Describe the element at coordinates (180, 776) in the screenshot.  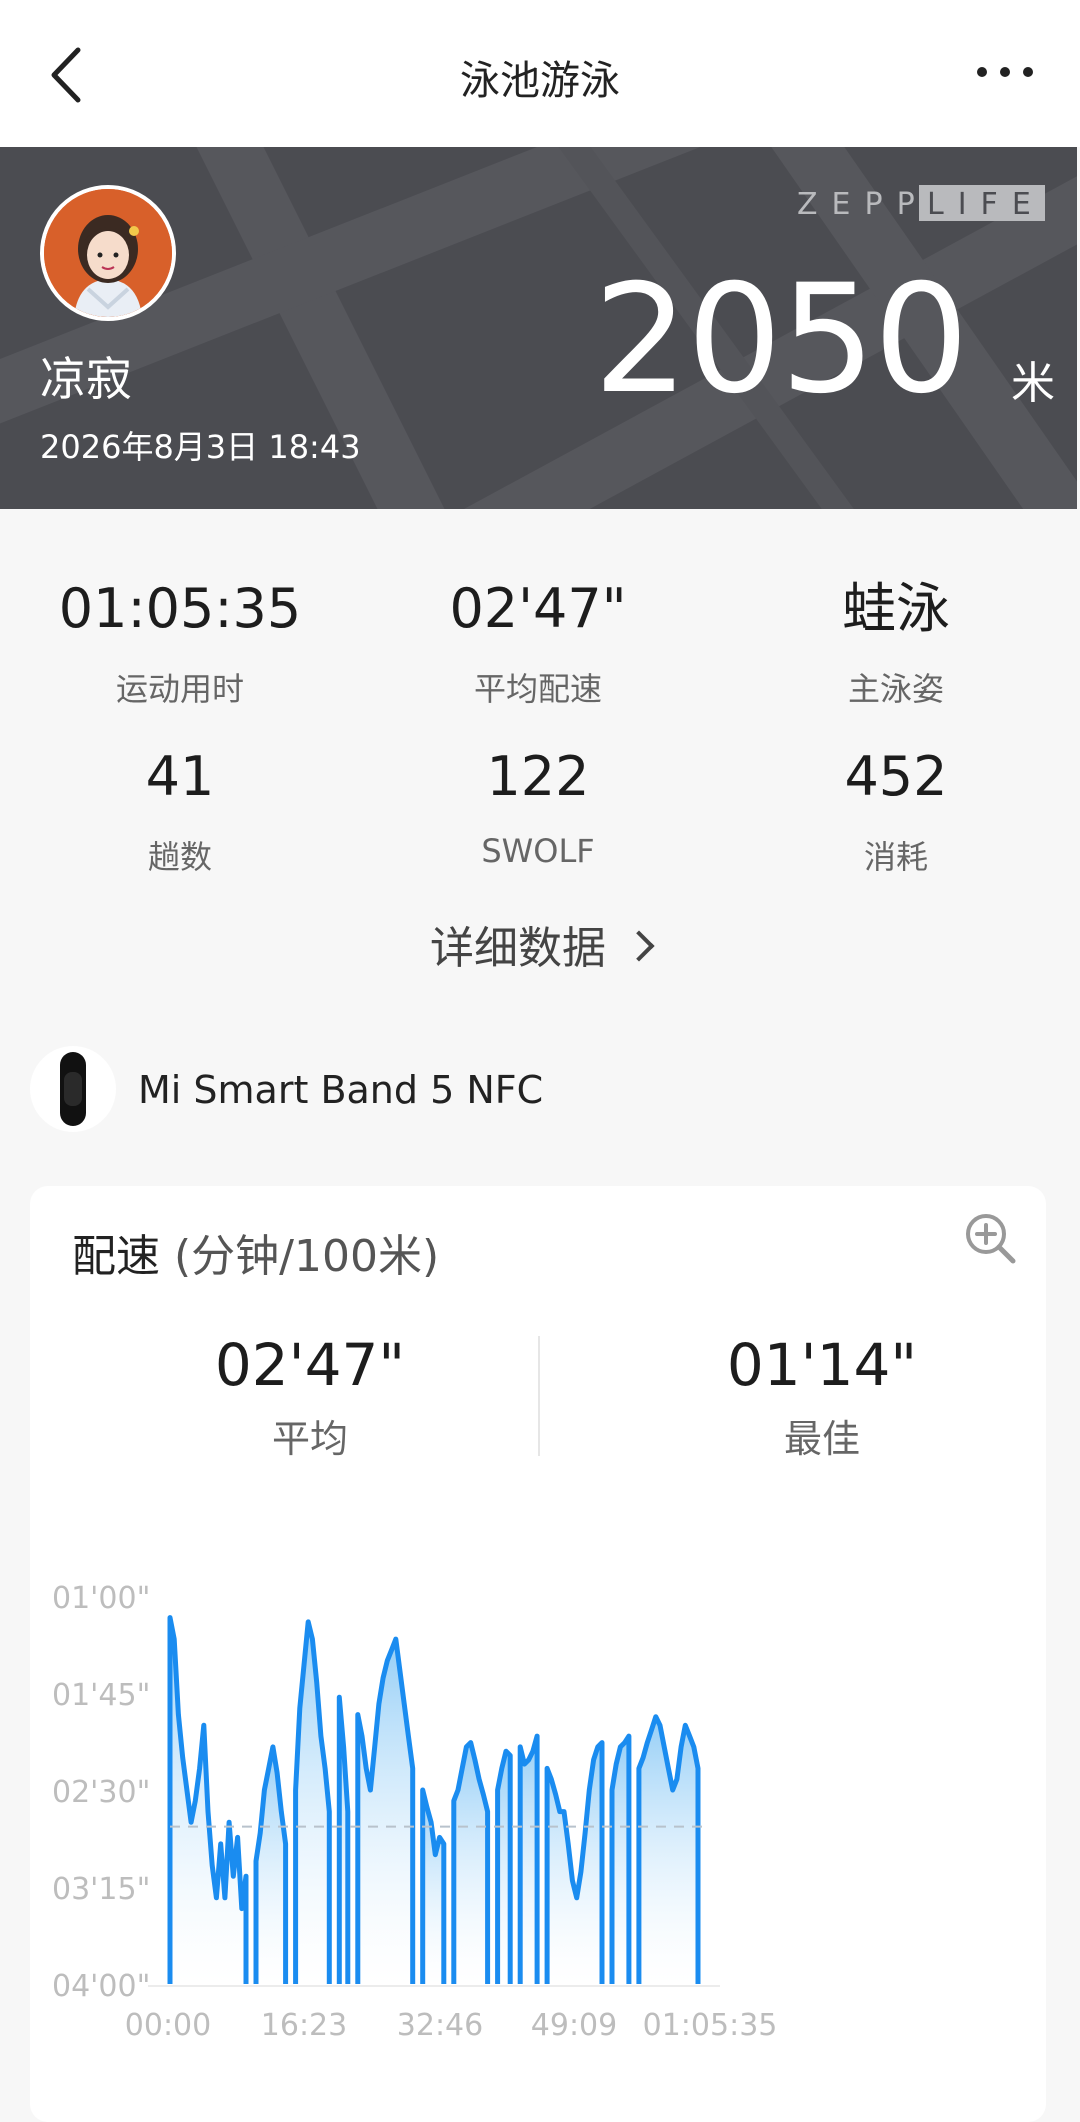
I see `stat-value: 41` at that location.